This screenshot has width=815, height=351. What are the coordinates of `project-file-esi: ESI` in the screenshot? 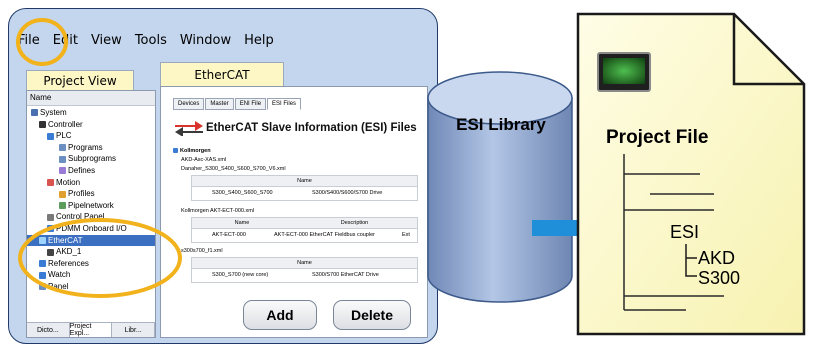 It's located at (685, 232).